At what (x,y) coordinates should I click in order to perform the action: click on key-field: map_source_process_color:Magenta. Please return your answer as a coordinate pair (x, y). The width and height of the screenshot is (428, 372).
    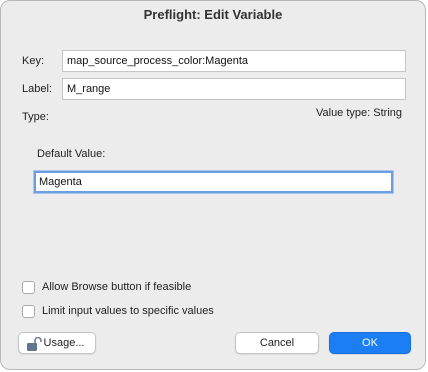
    Looking at the image, I should click on (234, 61).